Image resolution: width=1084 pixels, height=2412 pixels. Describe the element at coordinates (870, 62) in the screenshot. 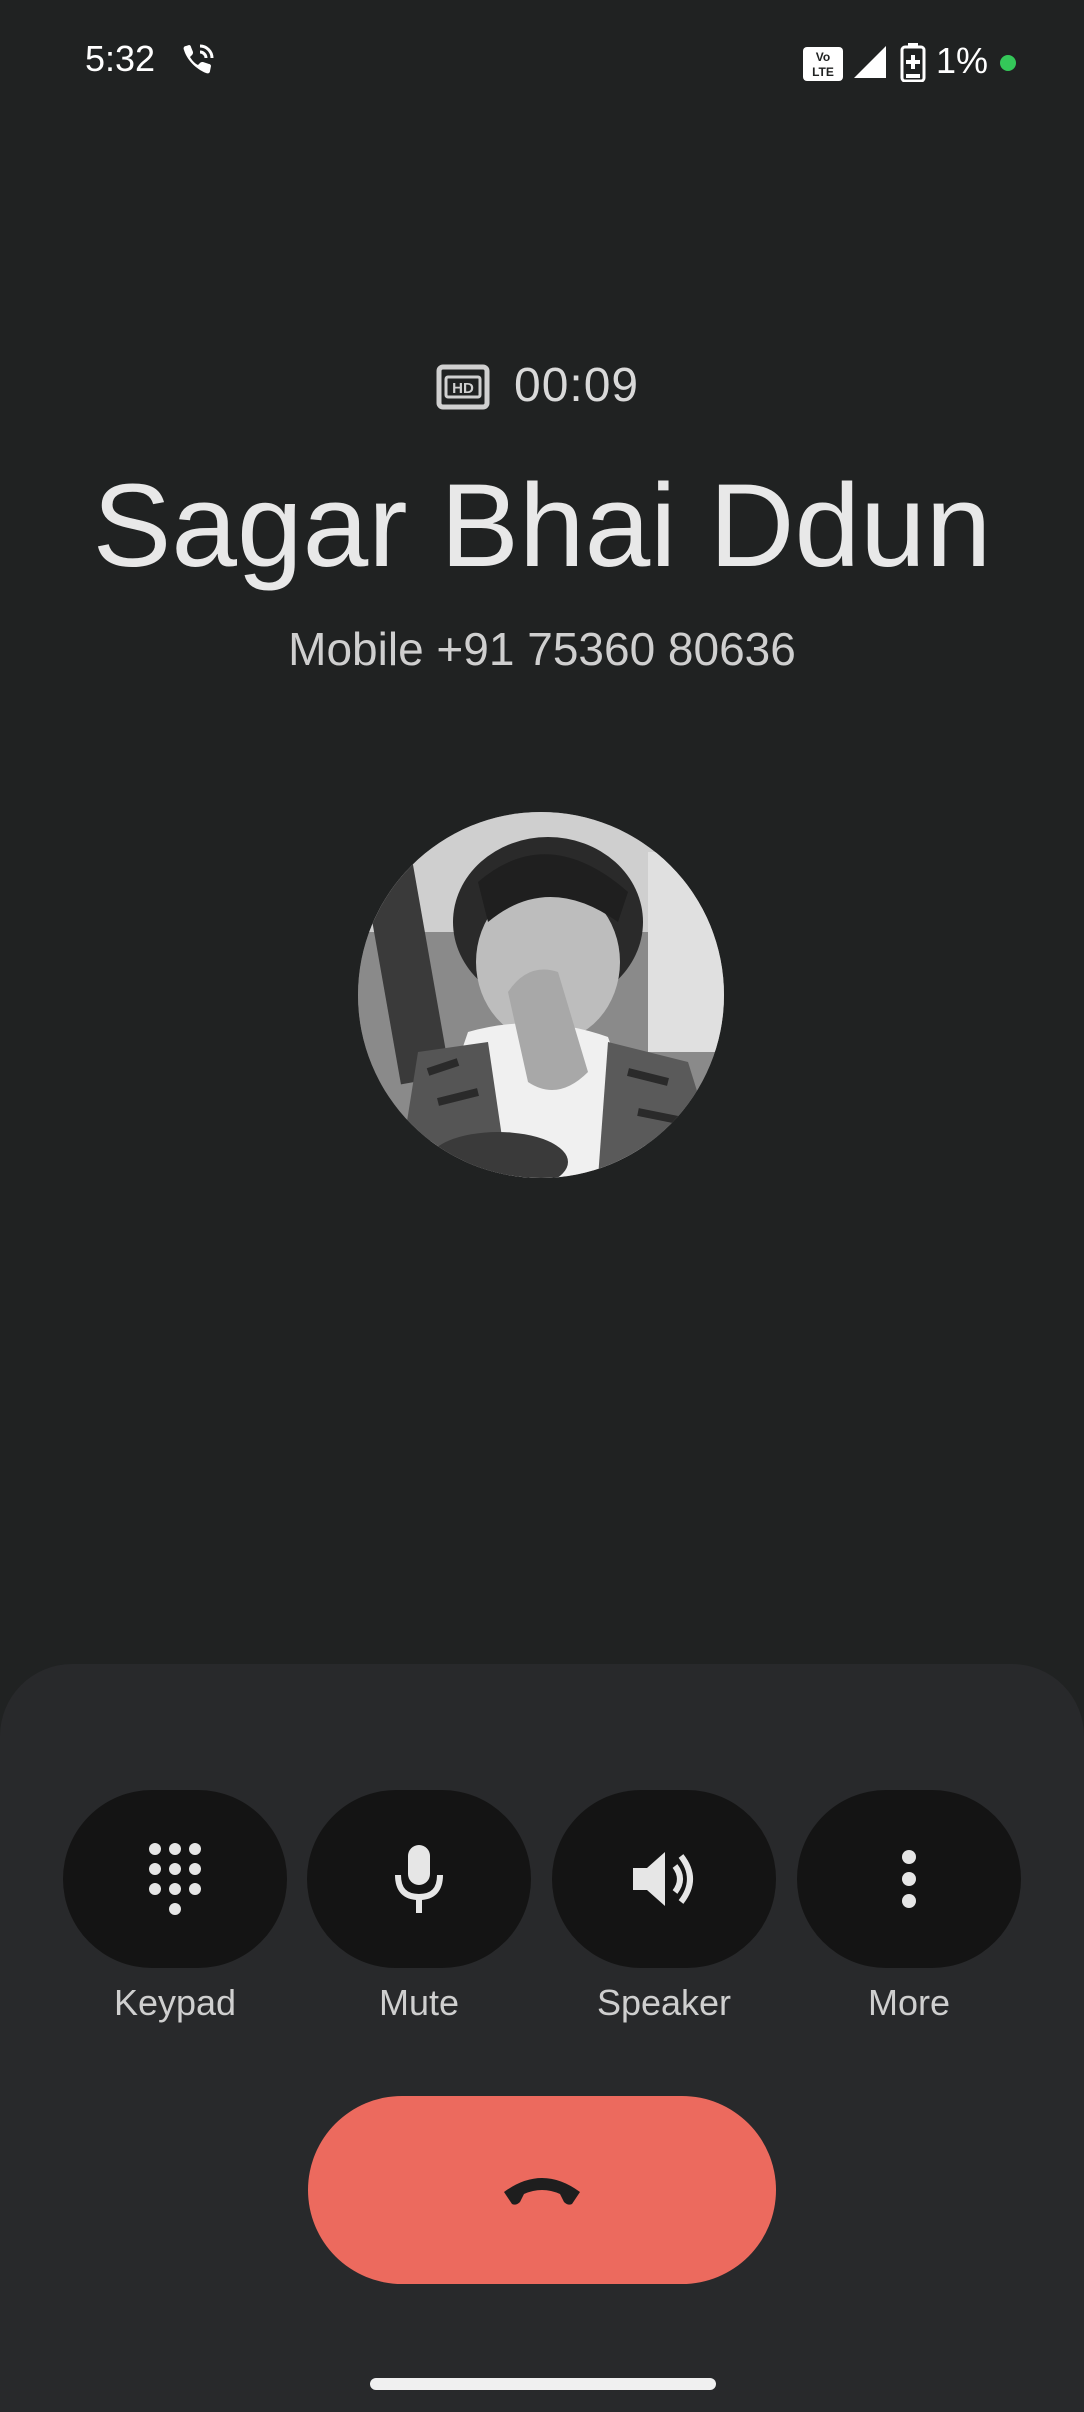

I see `signal-icon` at that location.